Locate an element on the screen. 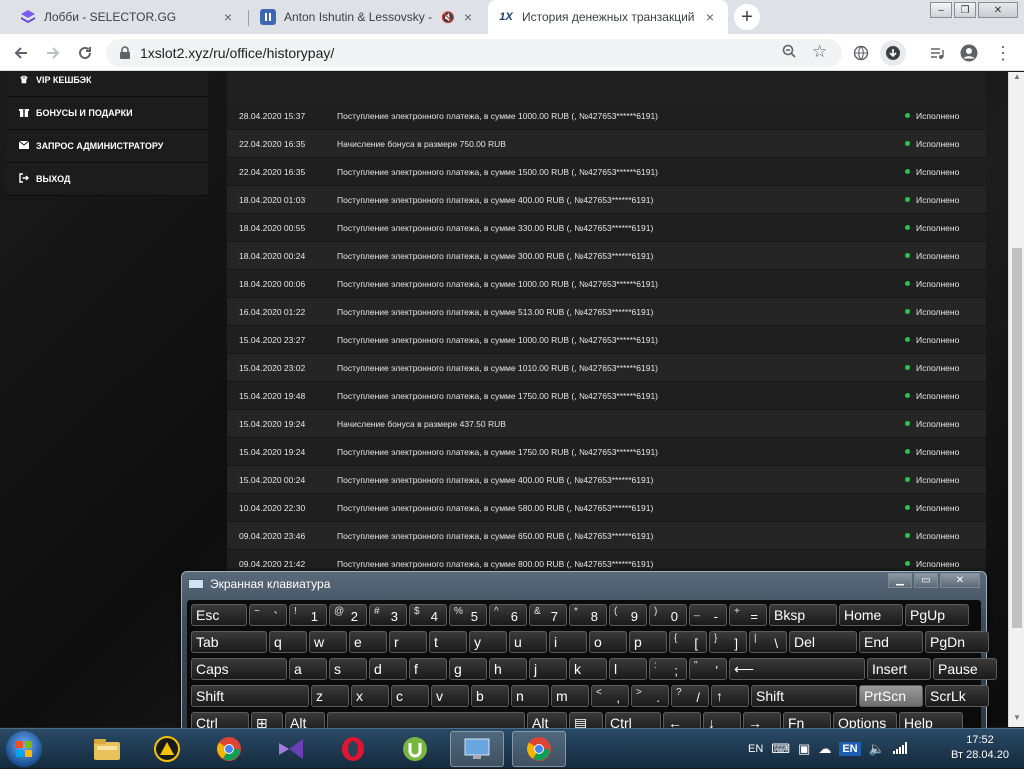 This screenshot has width=1024, height=769. key-: ⟵ is located at coordinates (797, 669).